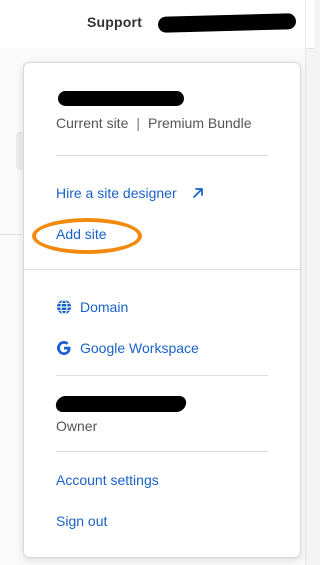 This screenshot has height=565, width=320. What do you see at coordinates (114, 22) in the screenshot?
I see `support-link: Support` at bounding box center [114, 22].